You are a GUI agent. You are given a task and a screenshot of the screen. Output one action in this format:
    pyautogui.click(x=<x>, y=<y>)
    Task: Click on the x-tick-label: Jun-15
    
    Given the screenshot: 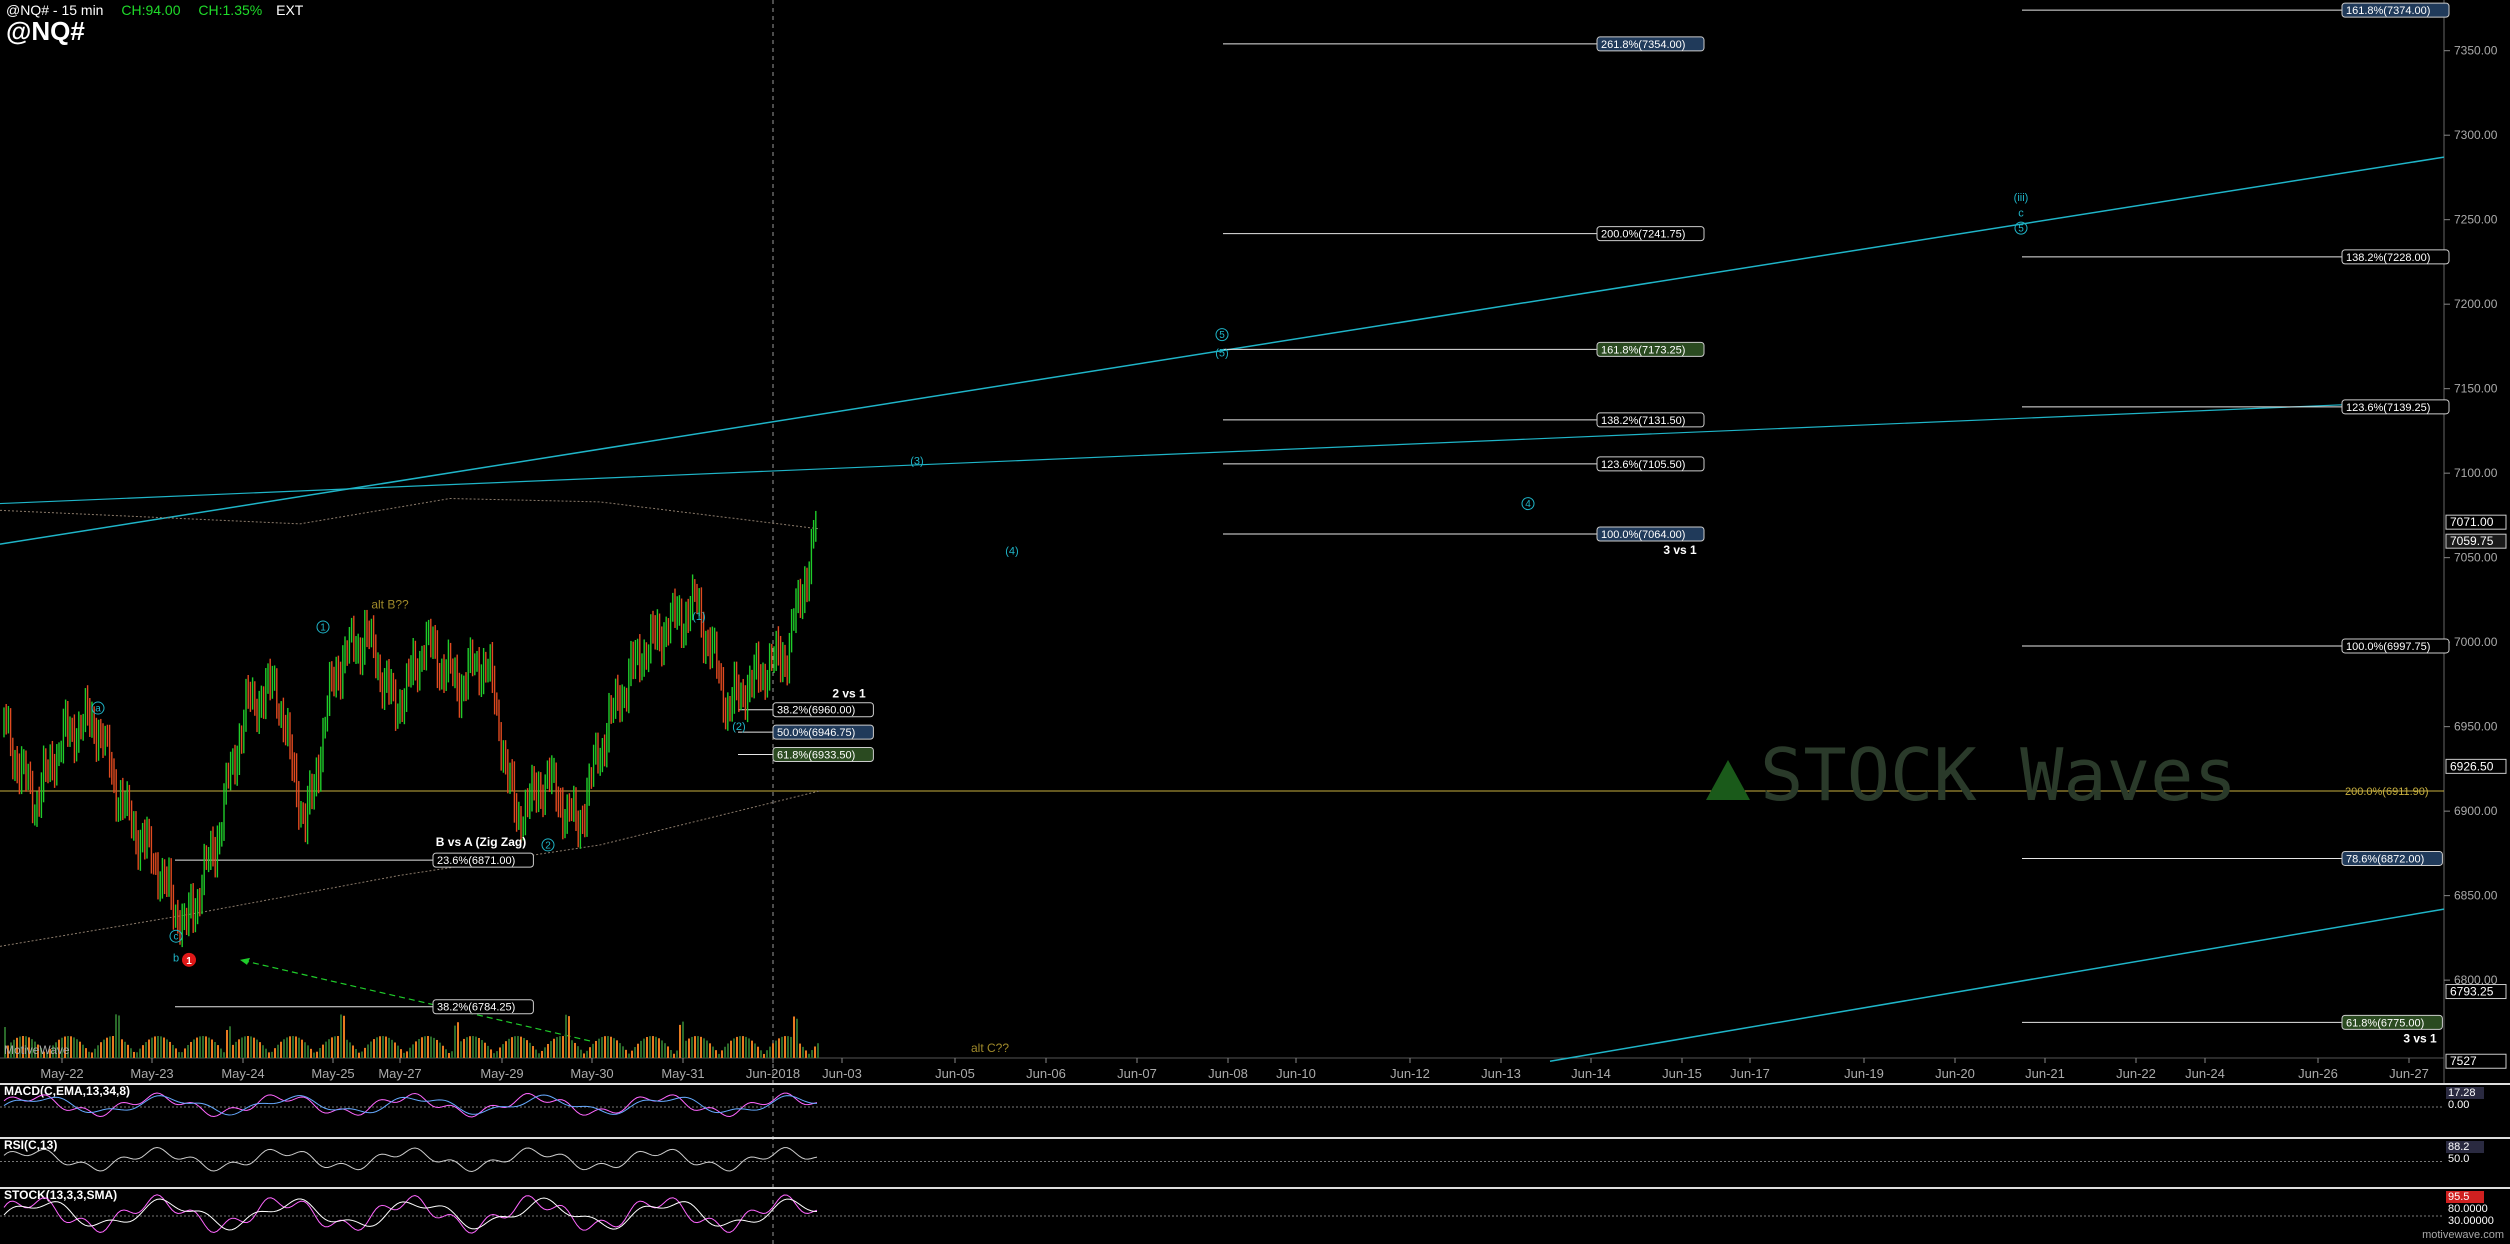 What is the action you would take?
    pyautogui.click(x=1682, y=1073)
    